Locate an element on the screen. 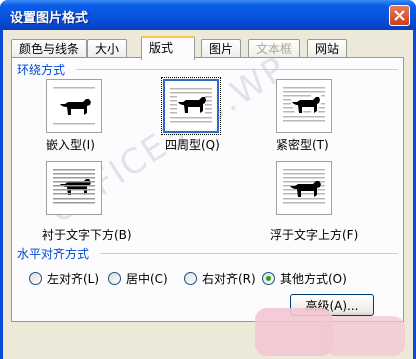 The height and width of the screenshot is (359, 416). align-left-label: 左对齐(L) is located at coordinates (73, 279).